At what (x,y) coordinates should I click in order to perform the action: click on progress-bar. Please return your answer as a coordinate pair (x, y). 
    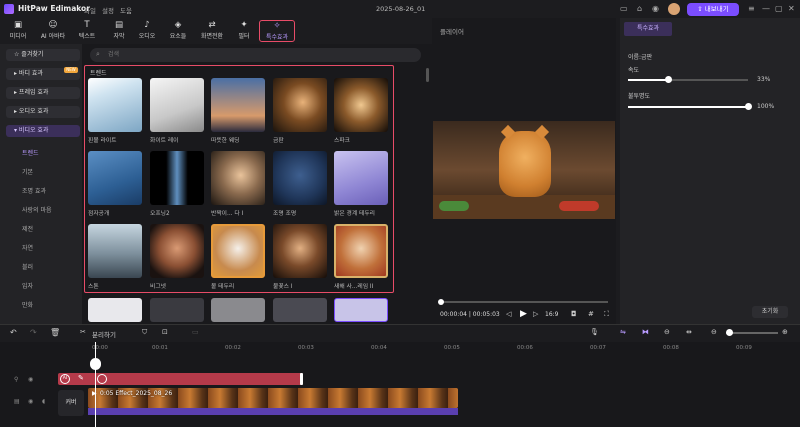
    Looking at the image, I should click on (524, 302).